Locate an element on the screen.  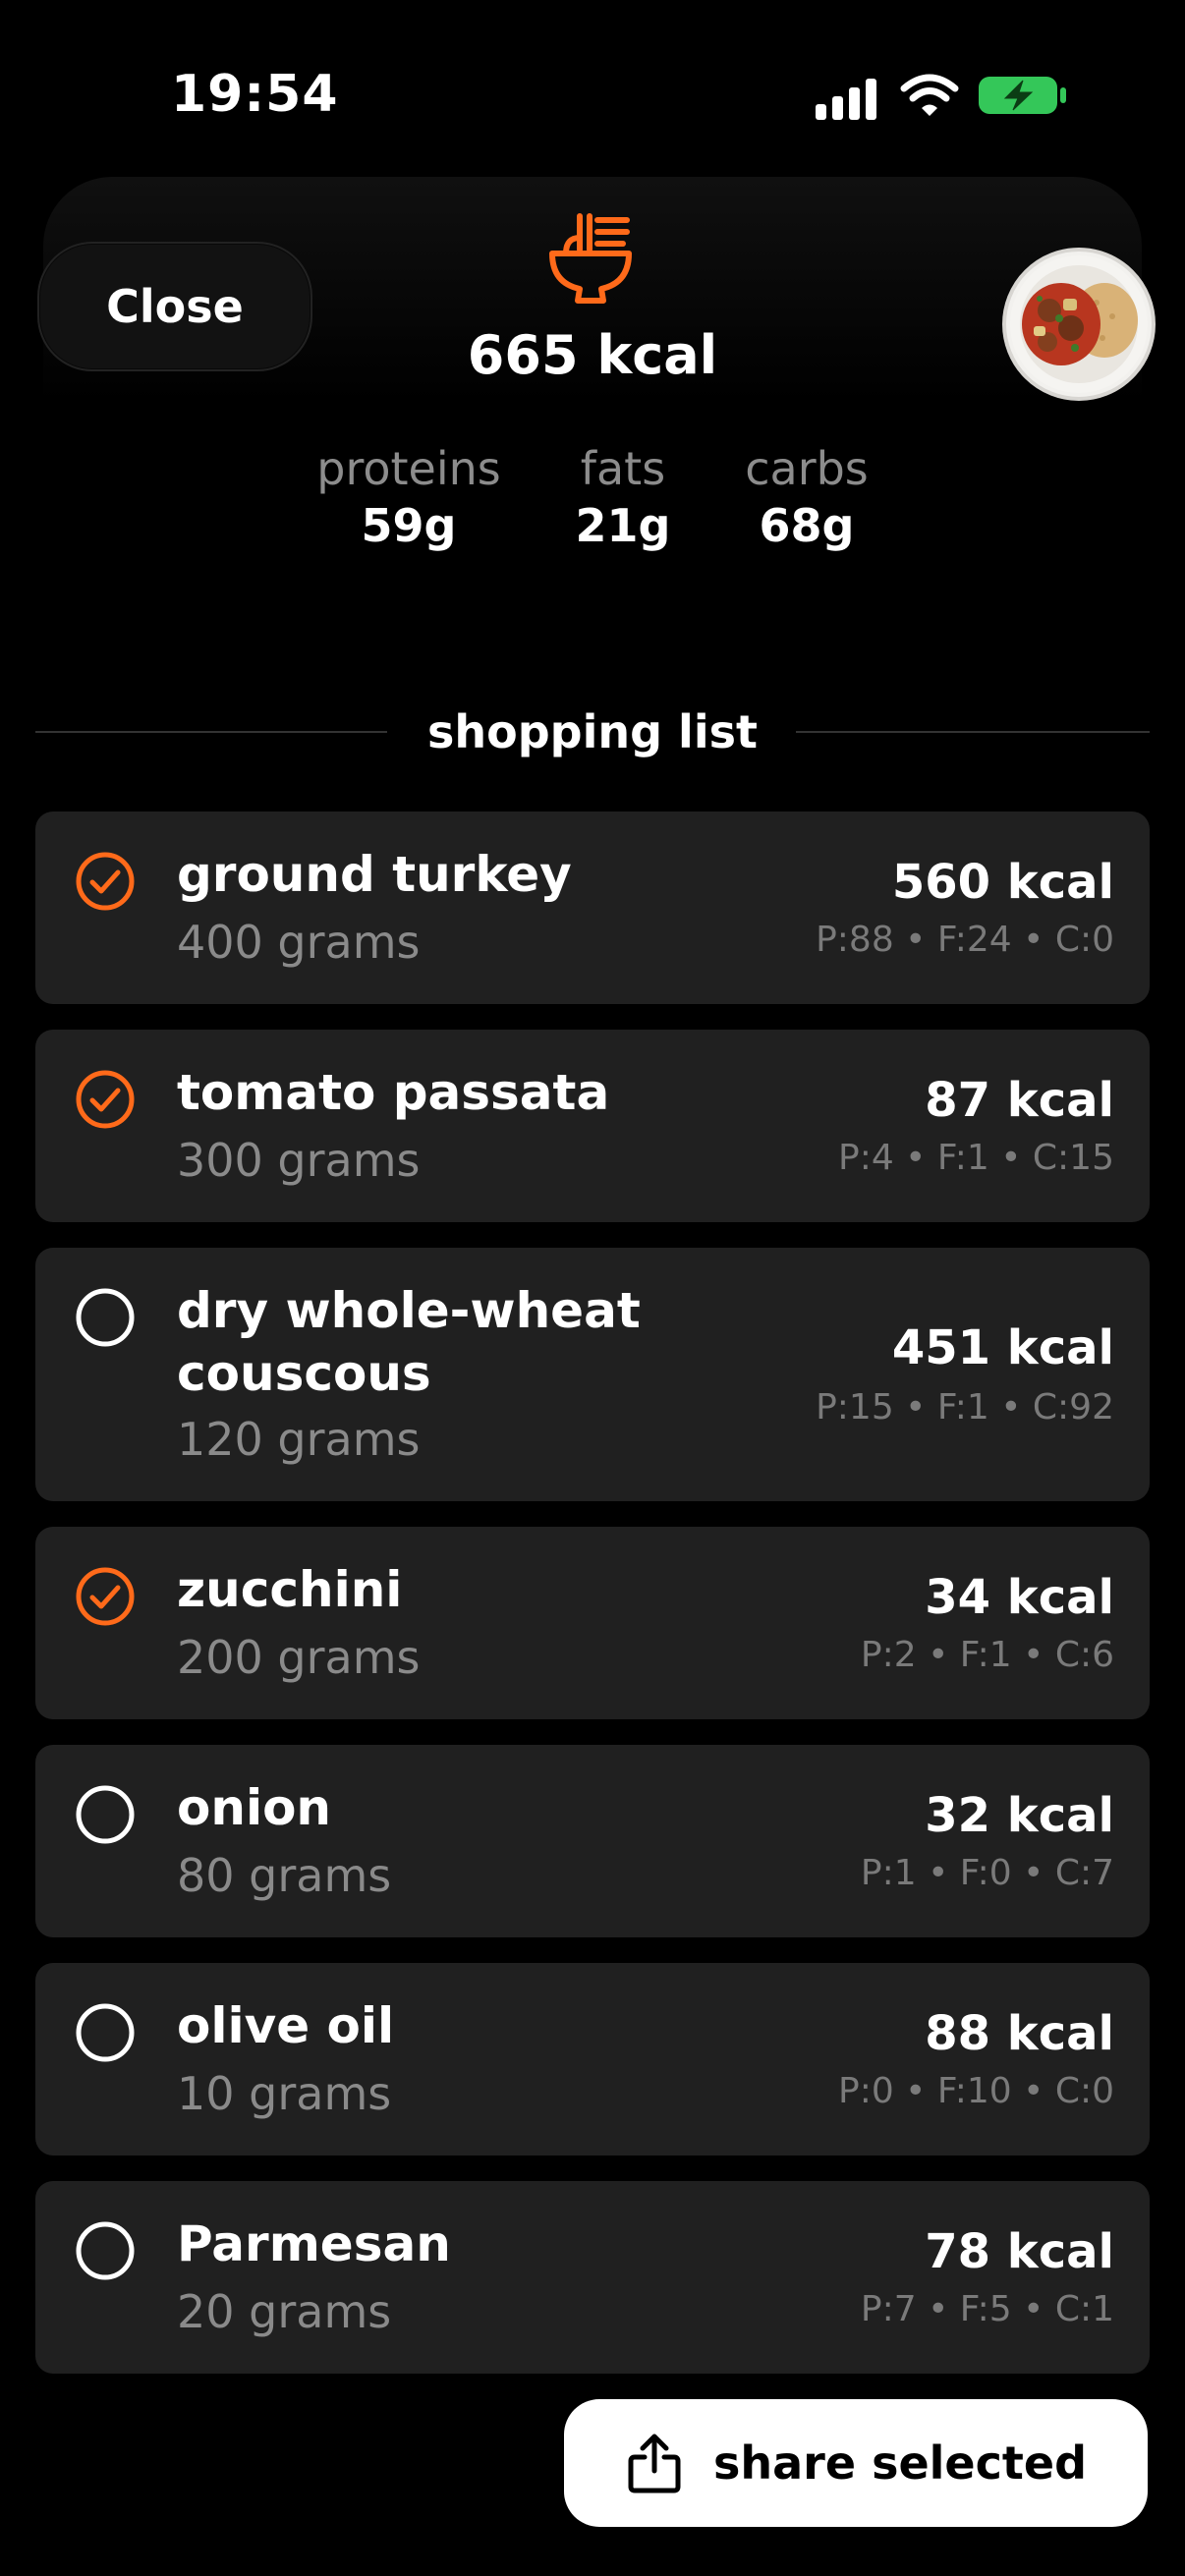
macro-proteins-label: proteins is located at coordinates (409, 468).